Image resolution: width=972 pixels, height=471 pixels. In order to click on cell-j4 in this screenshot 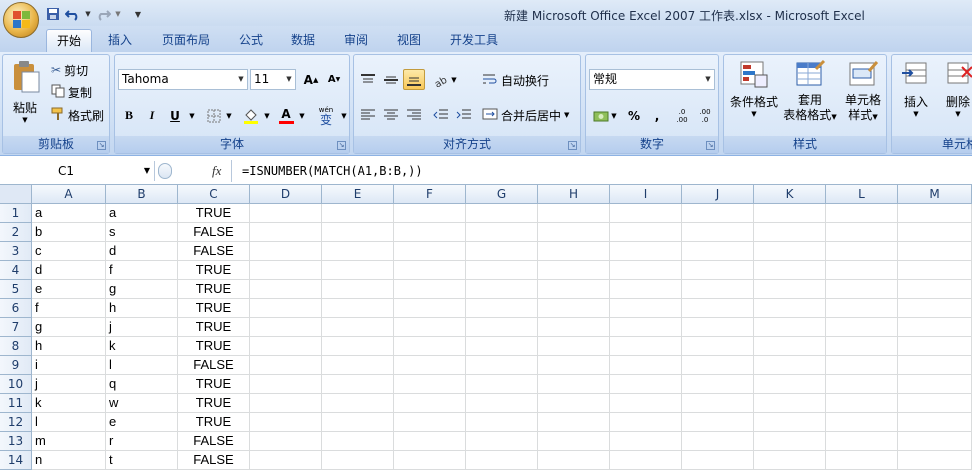, I will do `click(718, 270)`.